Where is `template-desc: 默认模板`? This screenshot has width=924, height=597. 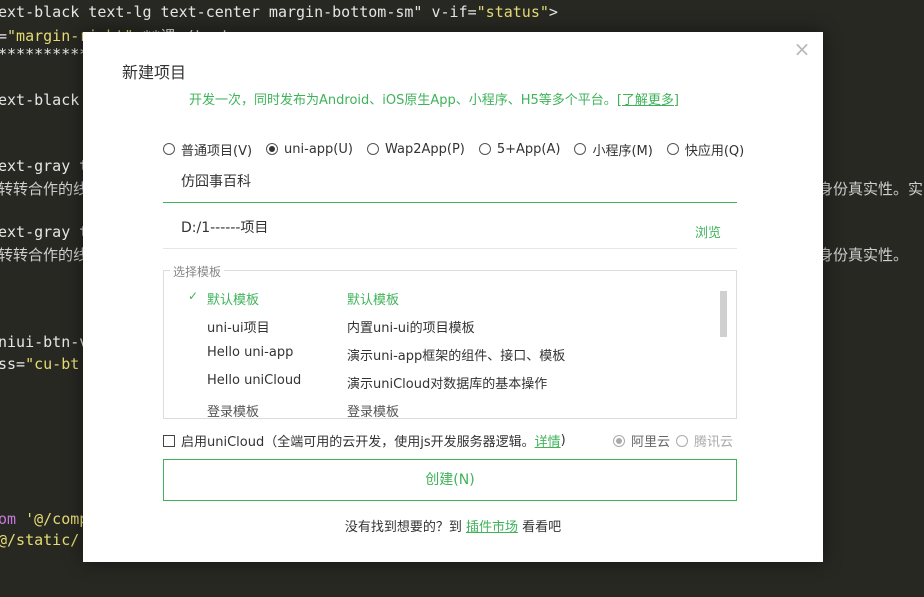 template-desc: 默认模板 is located at coordinates (373, 300).